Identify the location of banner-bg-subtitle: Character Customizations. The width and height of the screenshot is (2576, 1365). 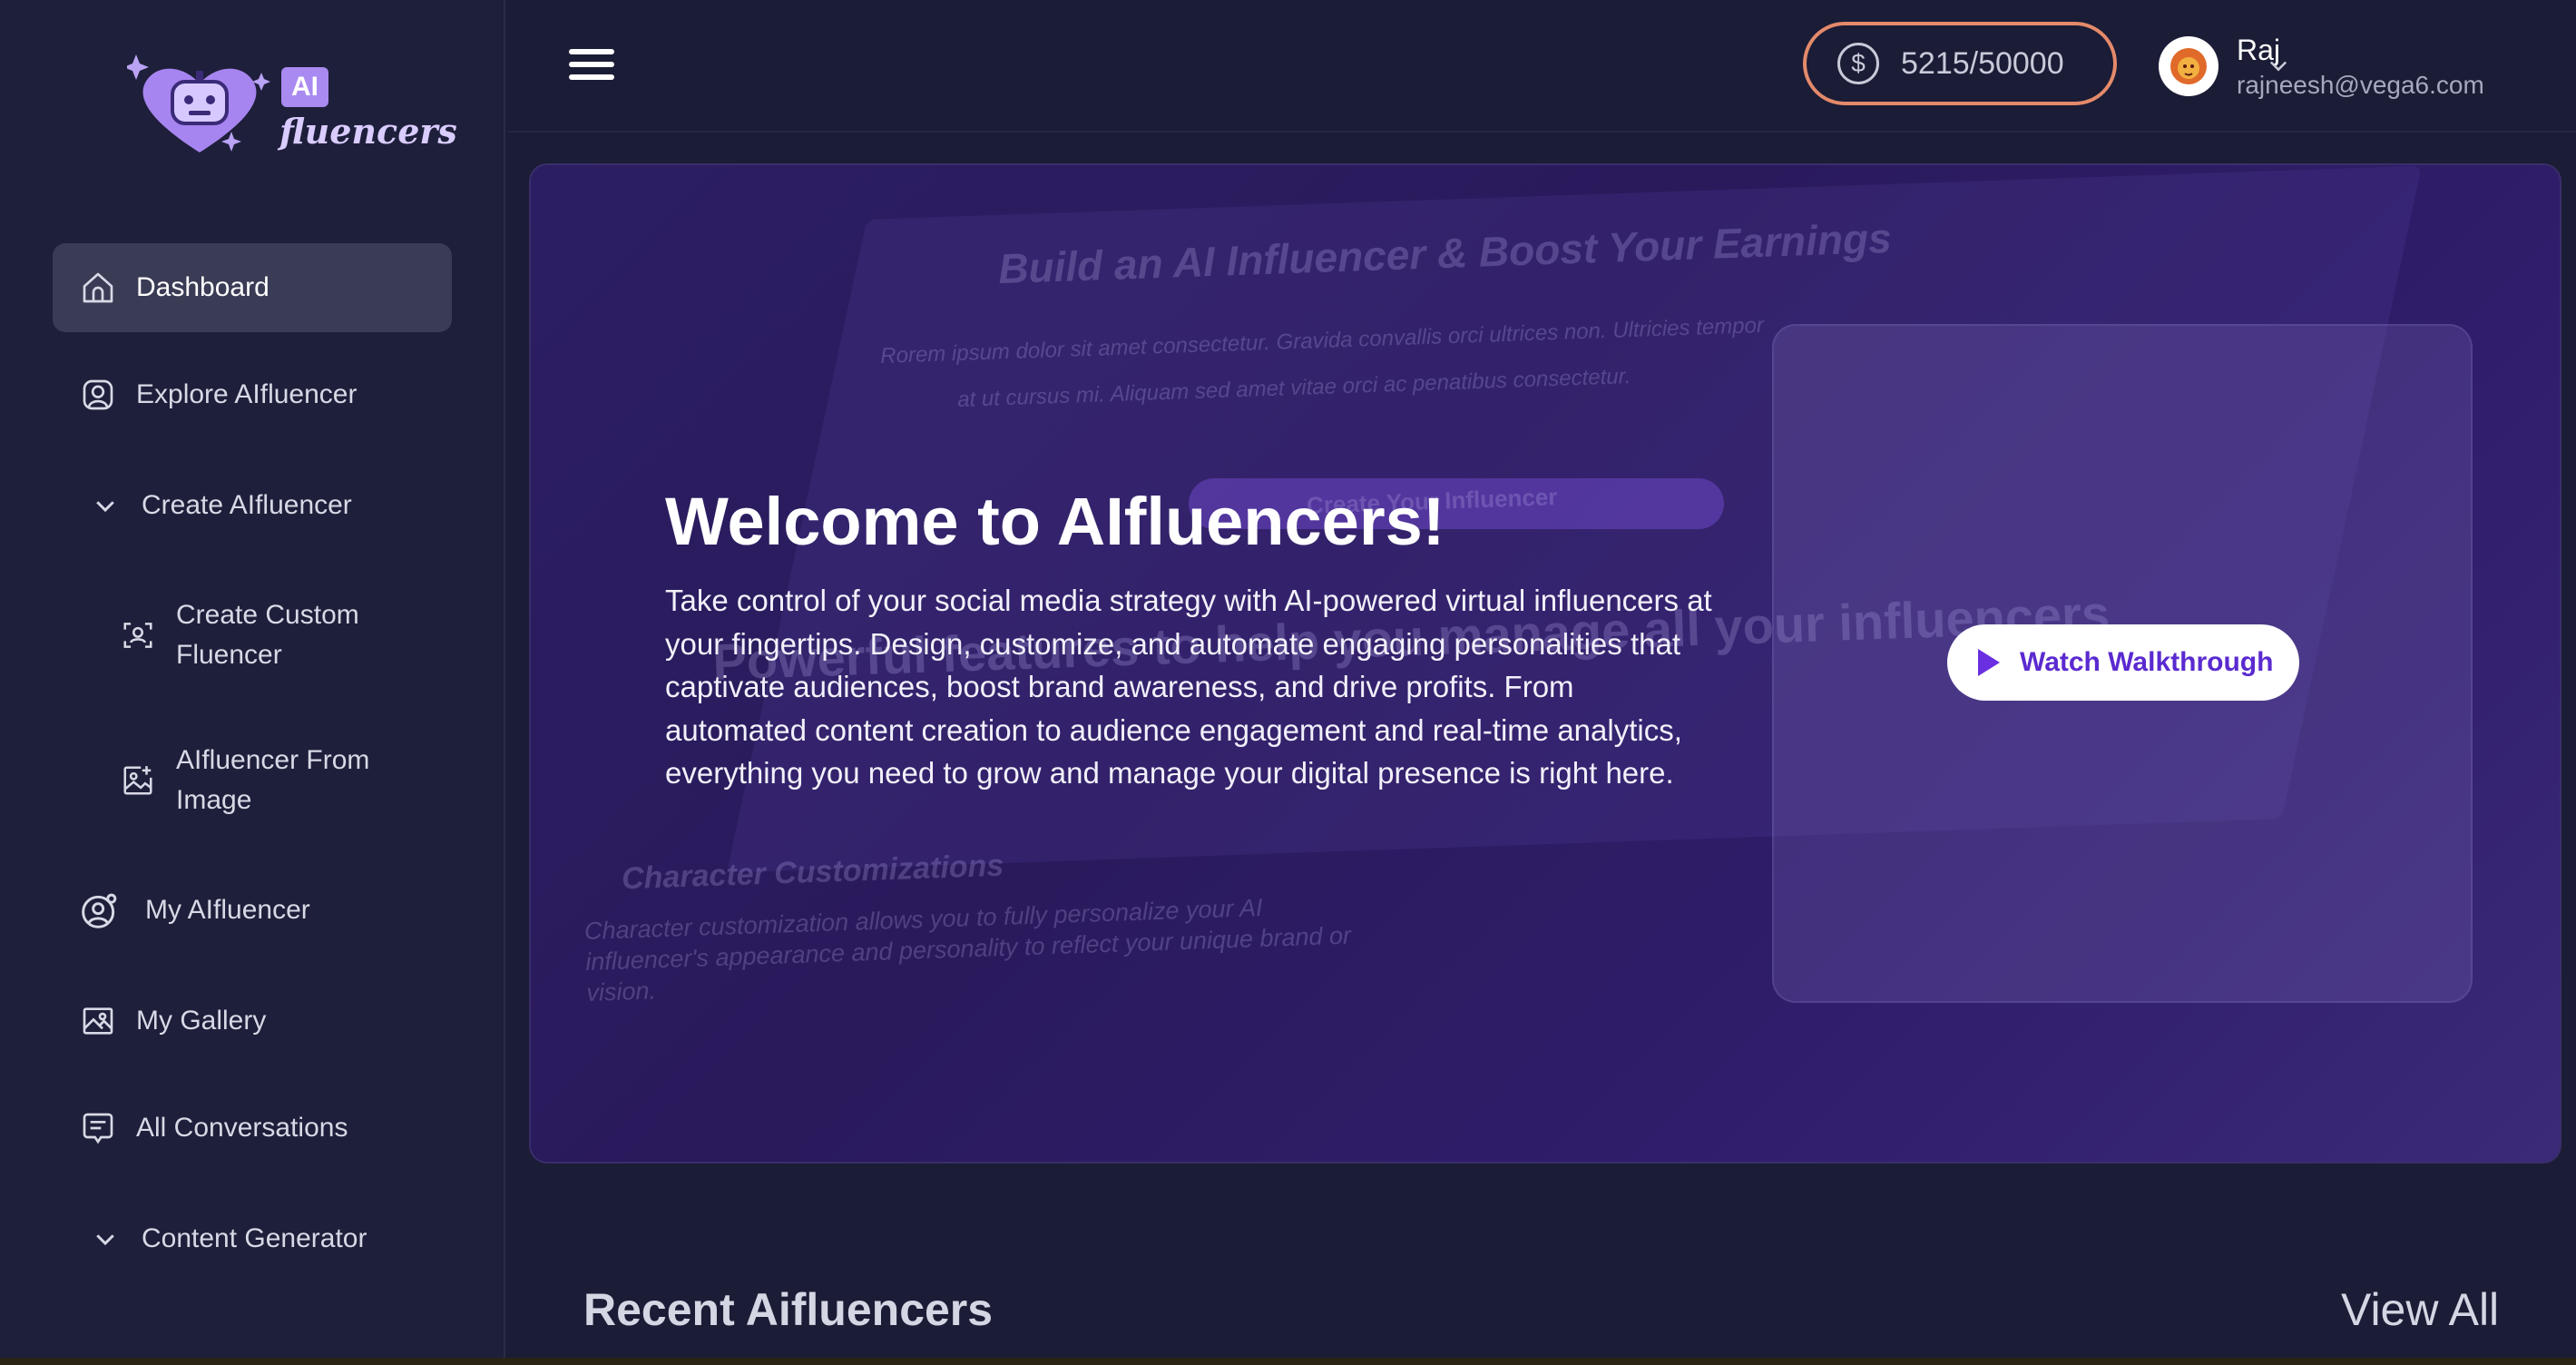
(812, 872).